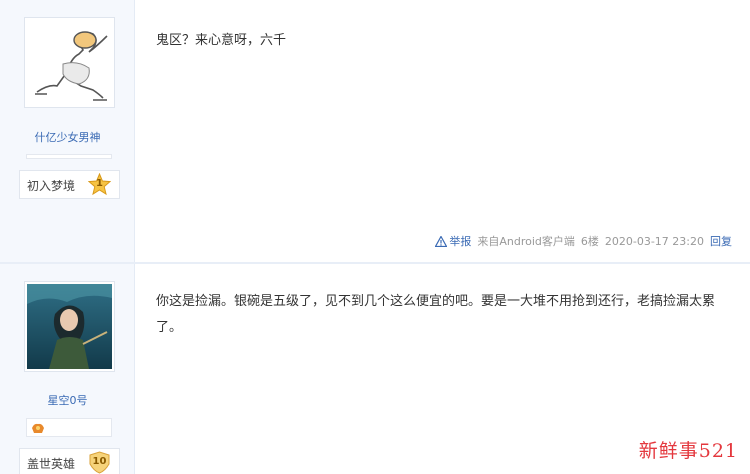 This screenshot has height=474, width=750. Describe the element at coordinates (221, 40) in the screenshot. I see `post-content: 鬼区？来心意呀，六千` at that location.